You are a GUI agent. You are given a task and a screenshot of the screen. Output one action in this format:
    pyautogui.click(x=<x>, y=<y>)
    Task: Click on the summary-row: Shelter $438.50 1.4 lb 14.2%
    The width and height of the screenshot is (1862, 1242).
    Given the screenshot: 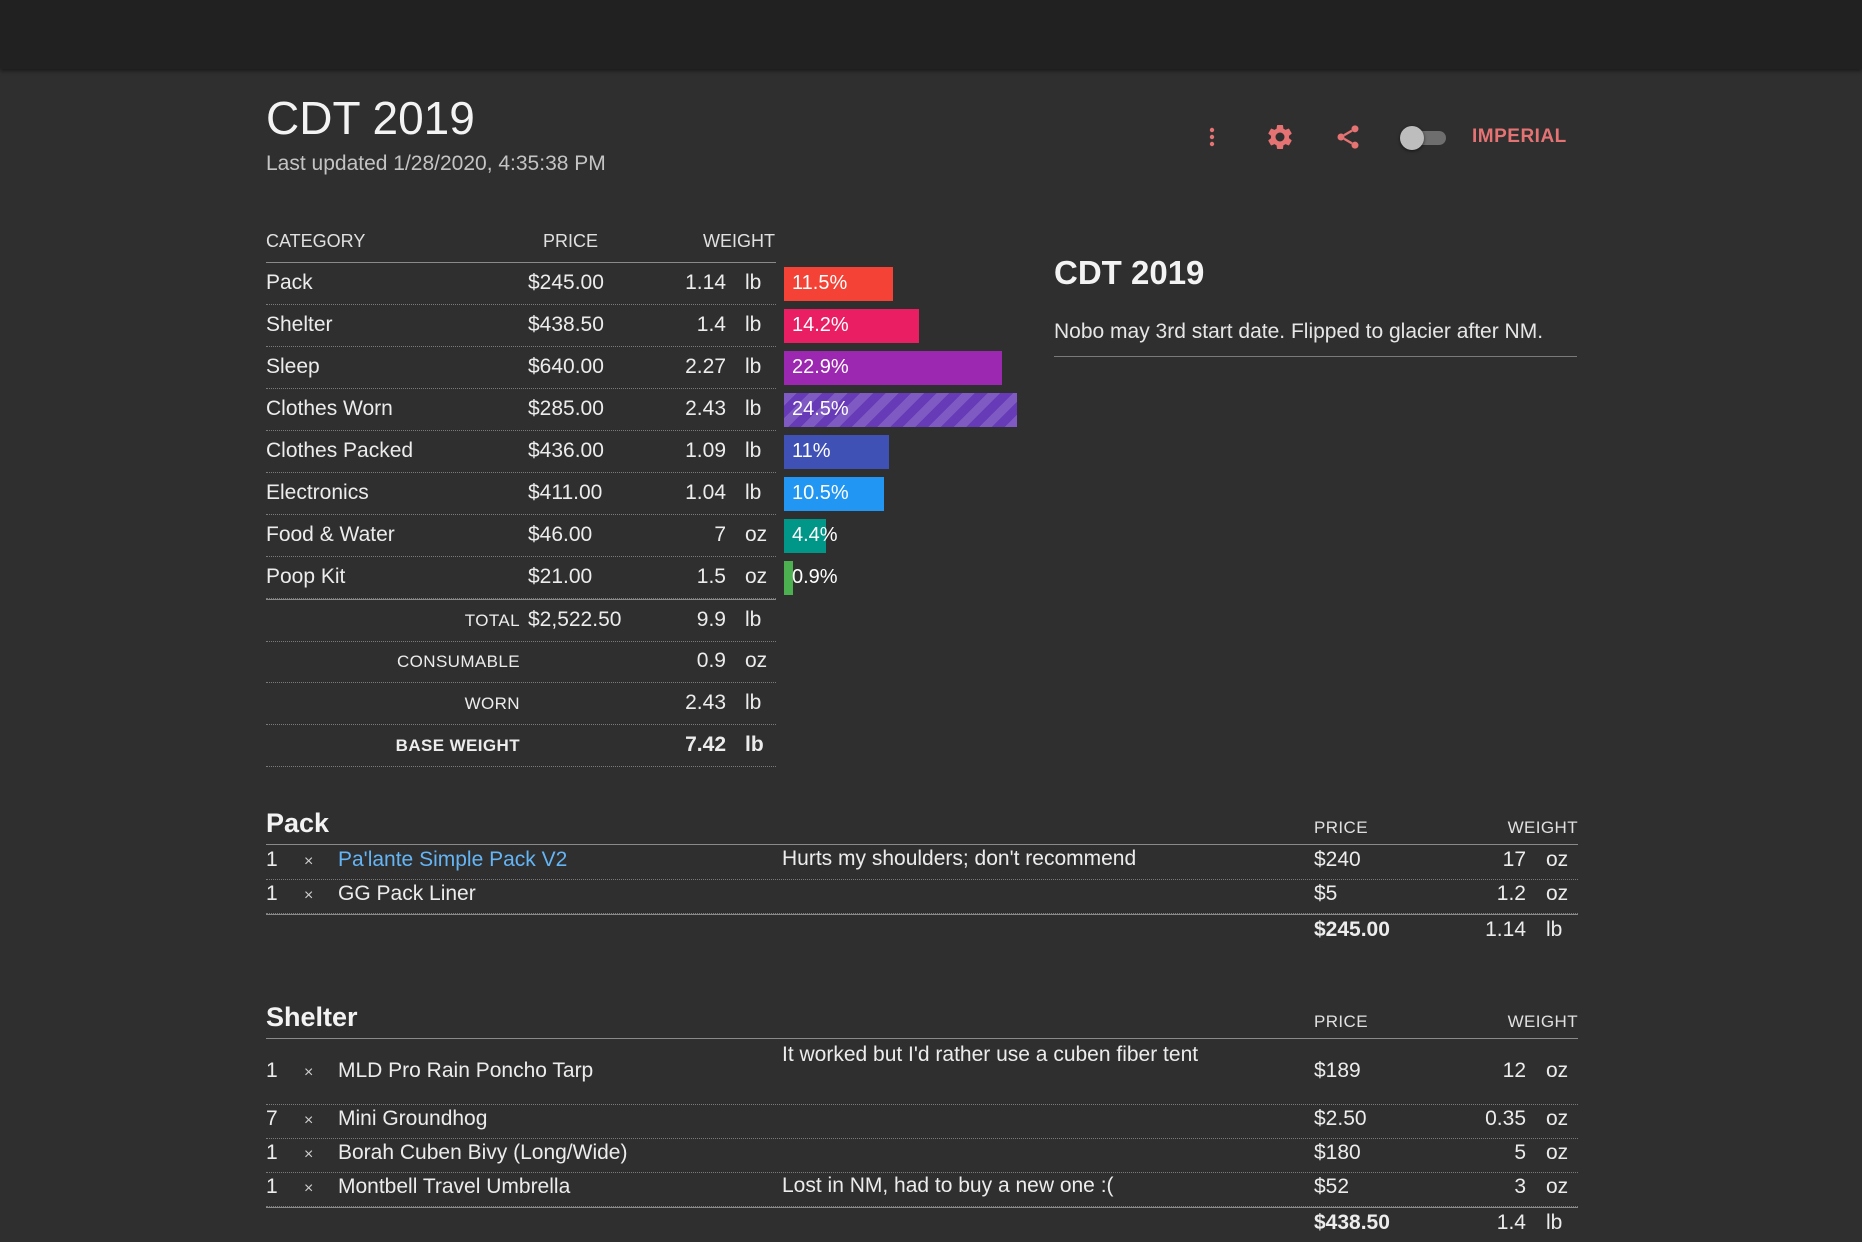 What is the action you would take?
    pyautogui.click(x=592, y=326)
    